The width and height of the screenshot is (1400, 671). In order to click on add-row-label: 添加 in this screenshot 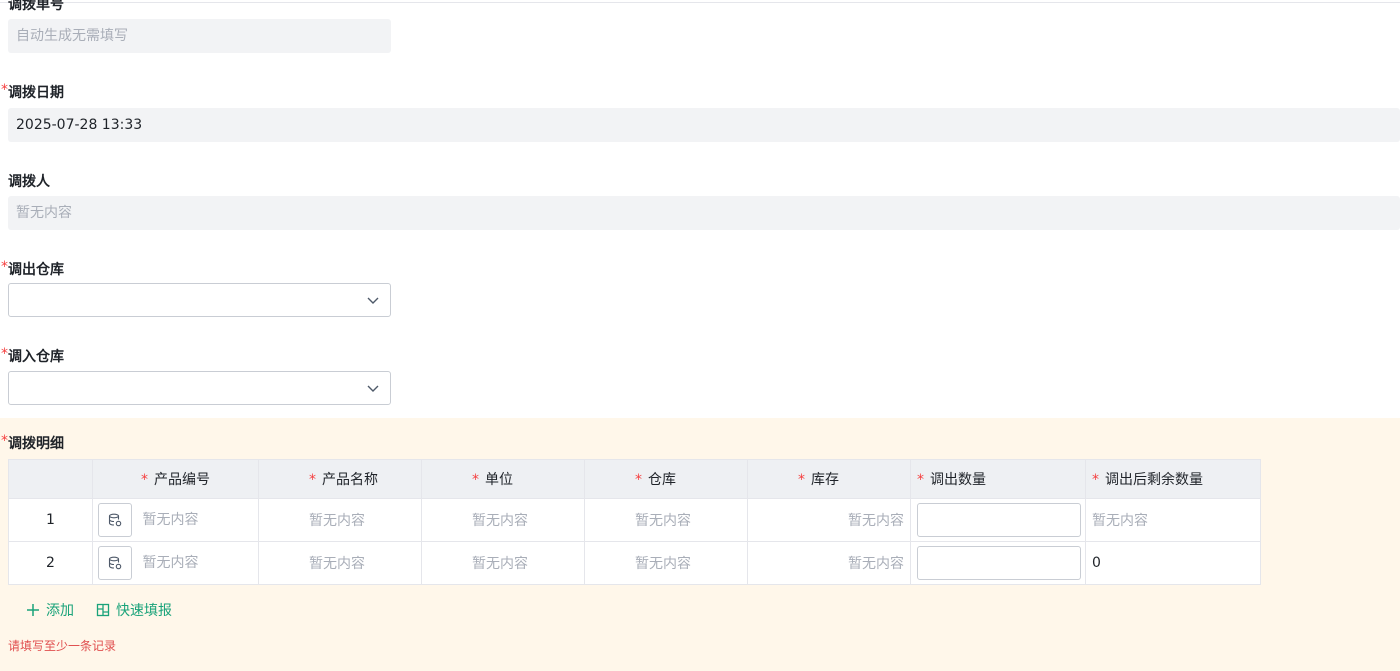, I will do `click(60, 611)`.